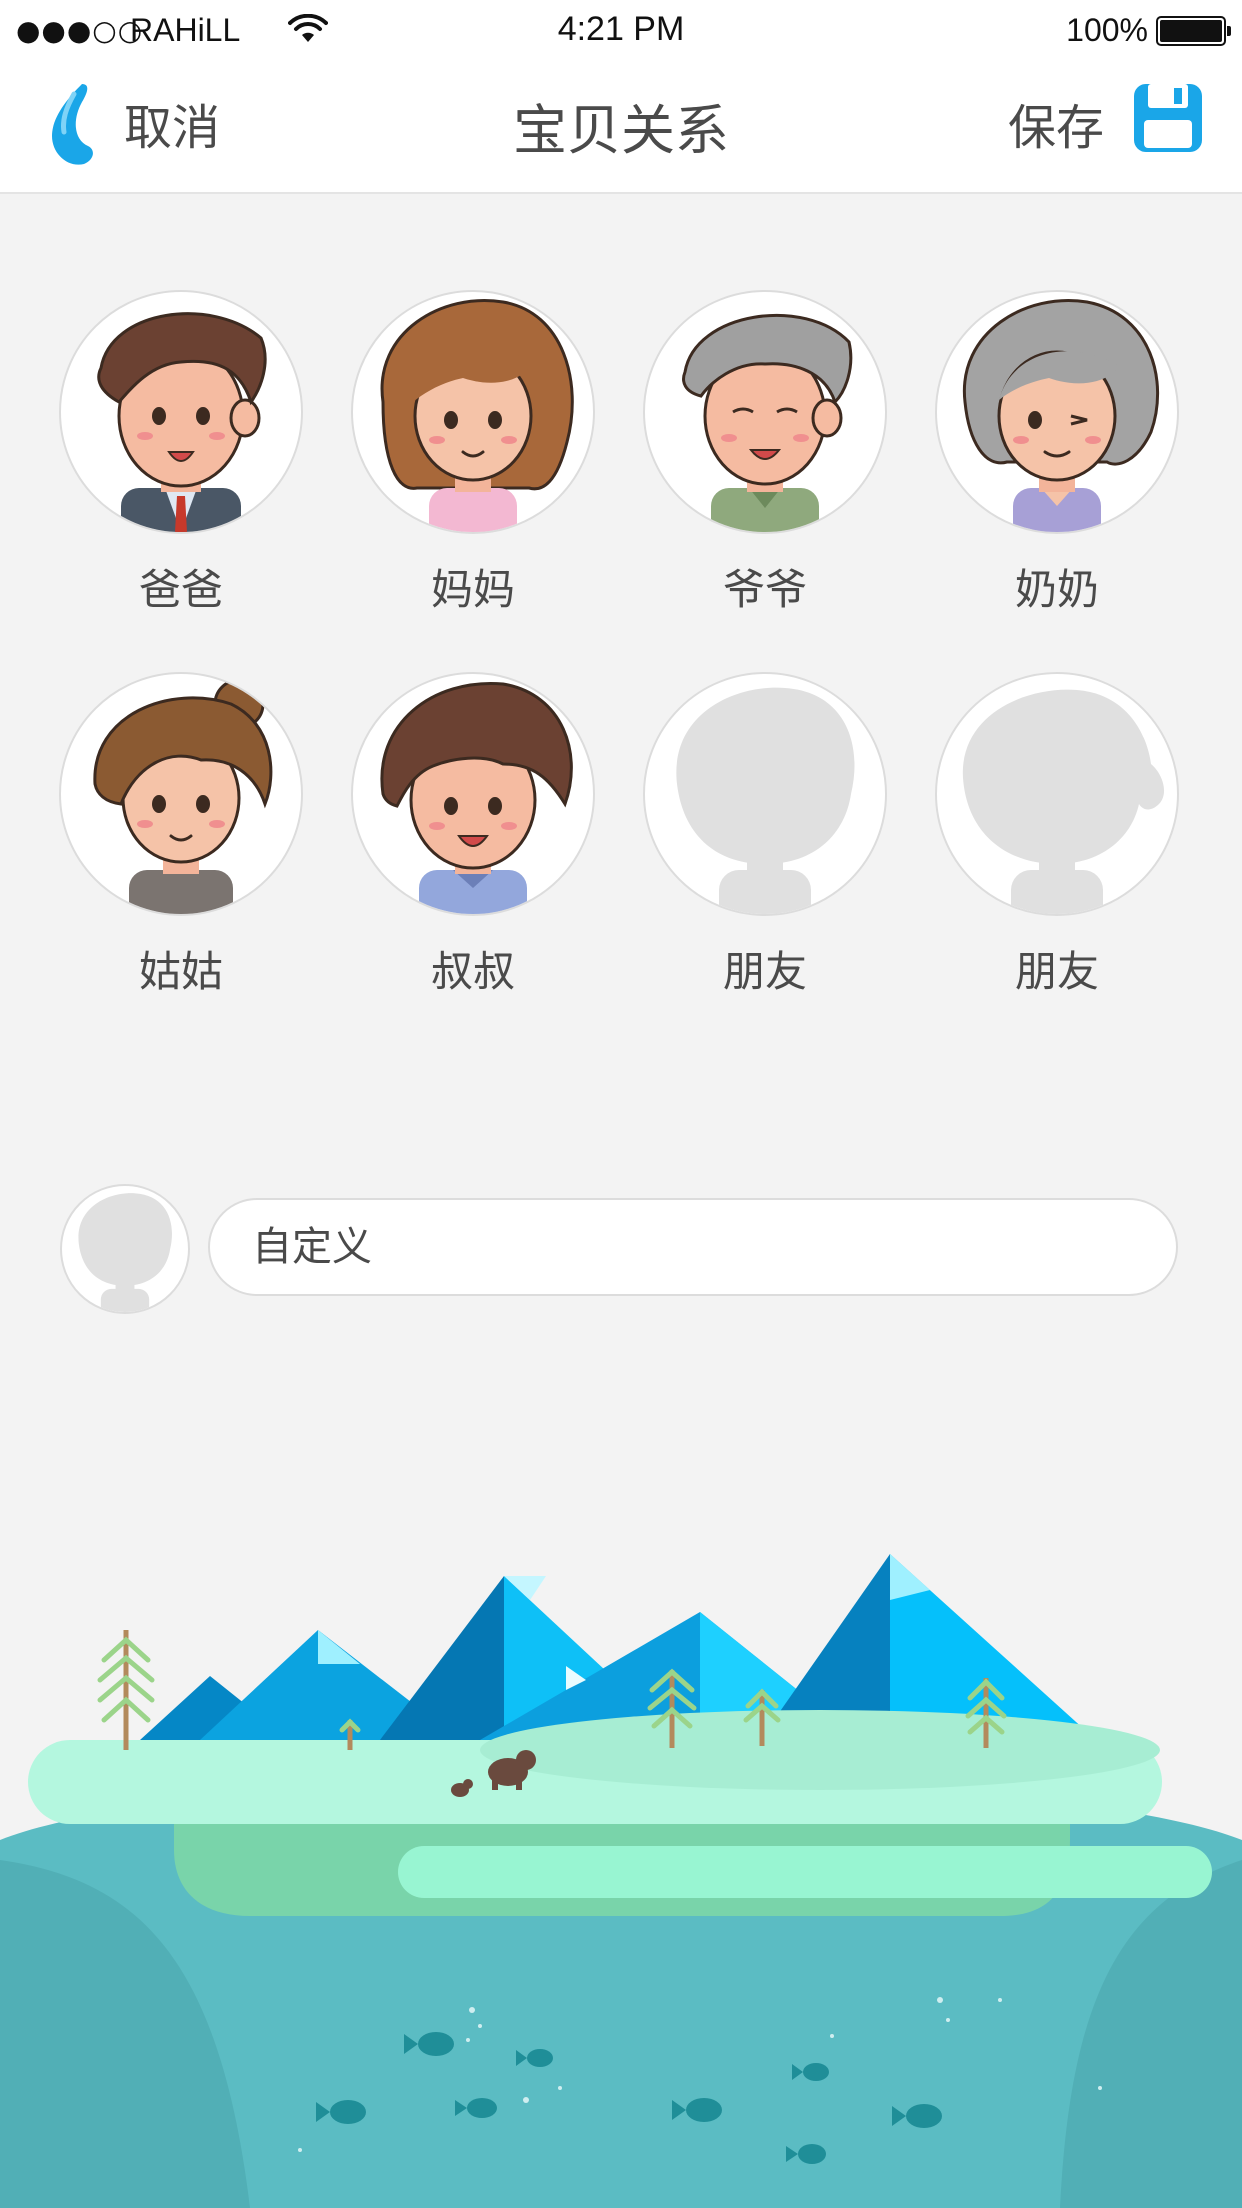 The image size is (1242, 2208). I want to click on status-bar: ●●●○○ RAHiLL 4:21 PM 100%, so click(621, 30).